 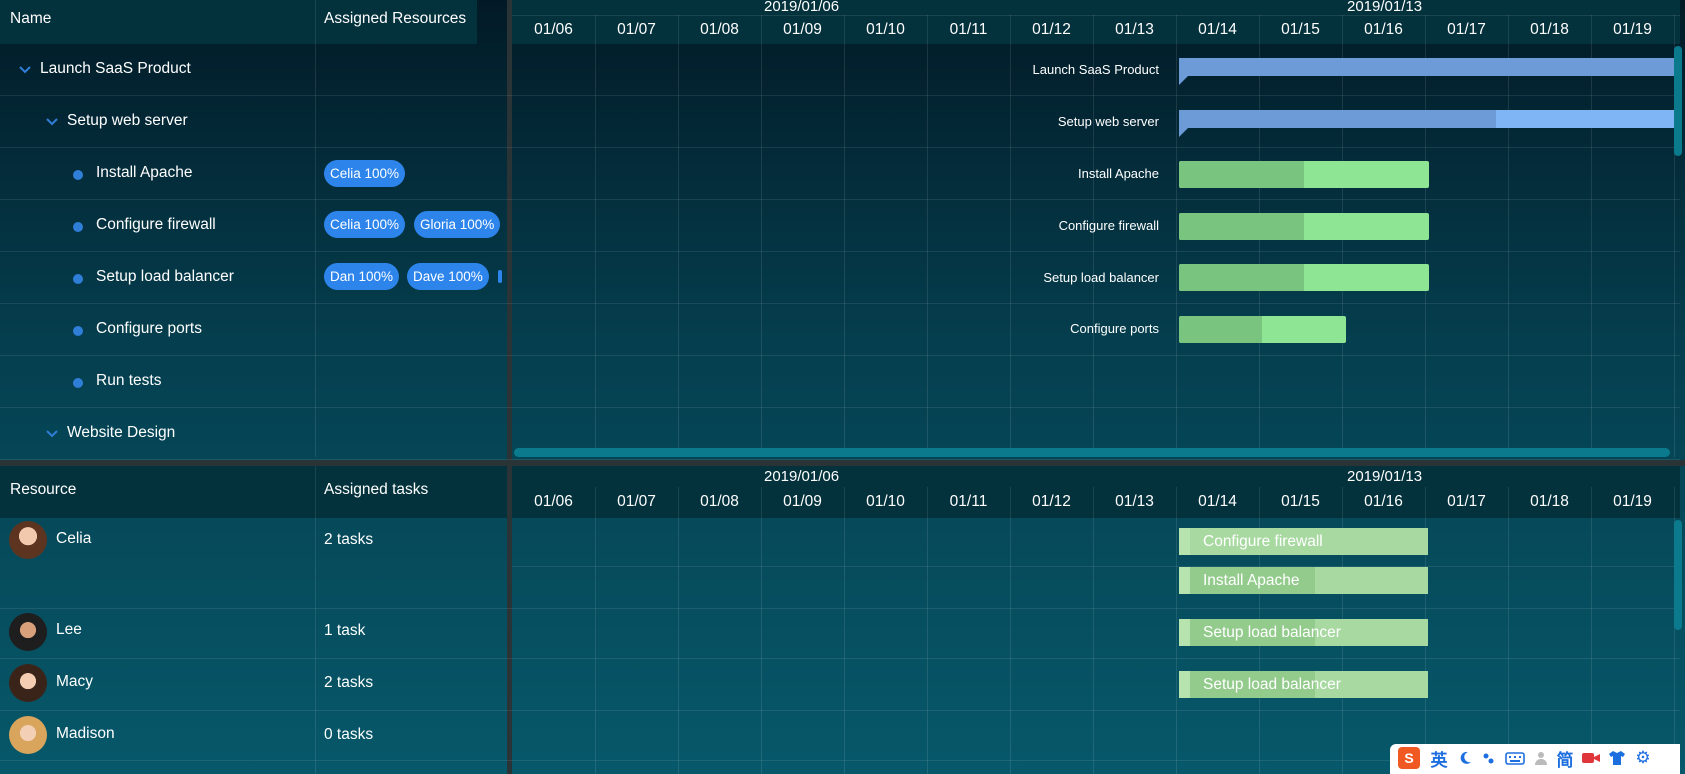 What do you see at coordinates (1217, 29) in the screenshot?
I see `timeline-day-label: 01/14` at bounding box center [1217, 29].